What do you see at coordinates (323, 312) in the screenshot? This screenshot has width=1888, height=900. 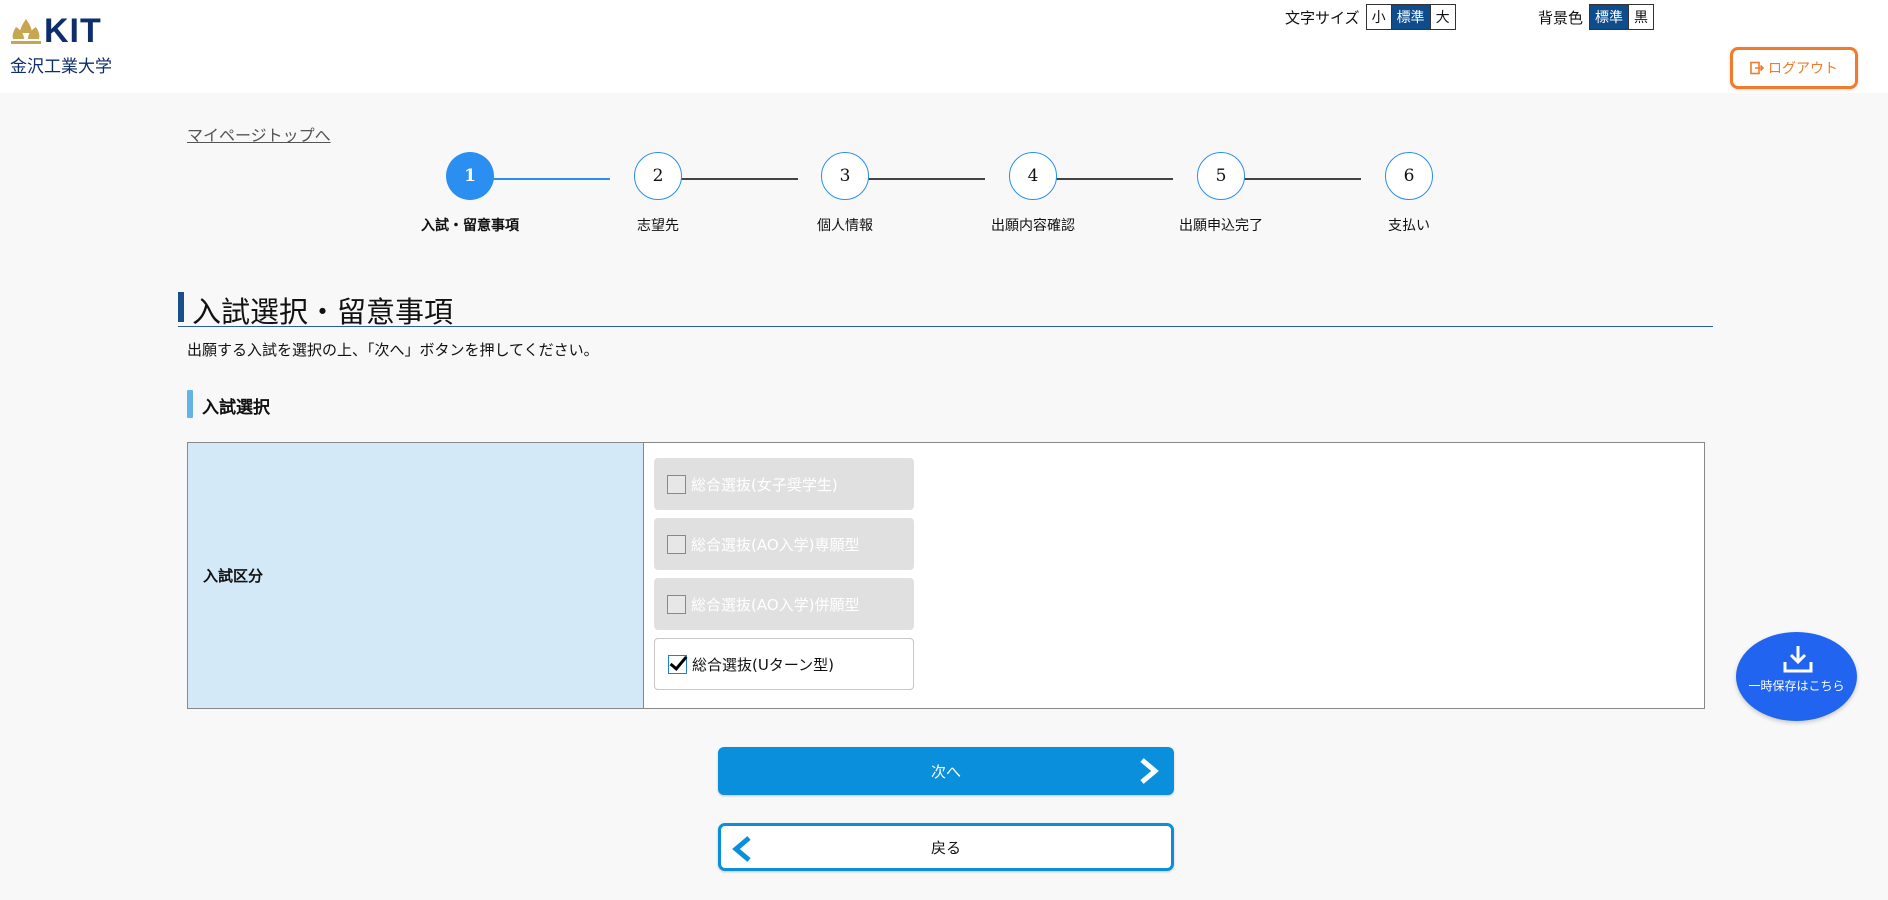 I see `page-title-text: 入試選択・留意事項` at bounding box center [323, 312].